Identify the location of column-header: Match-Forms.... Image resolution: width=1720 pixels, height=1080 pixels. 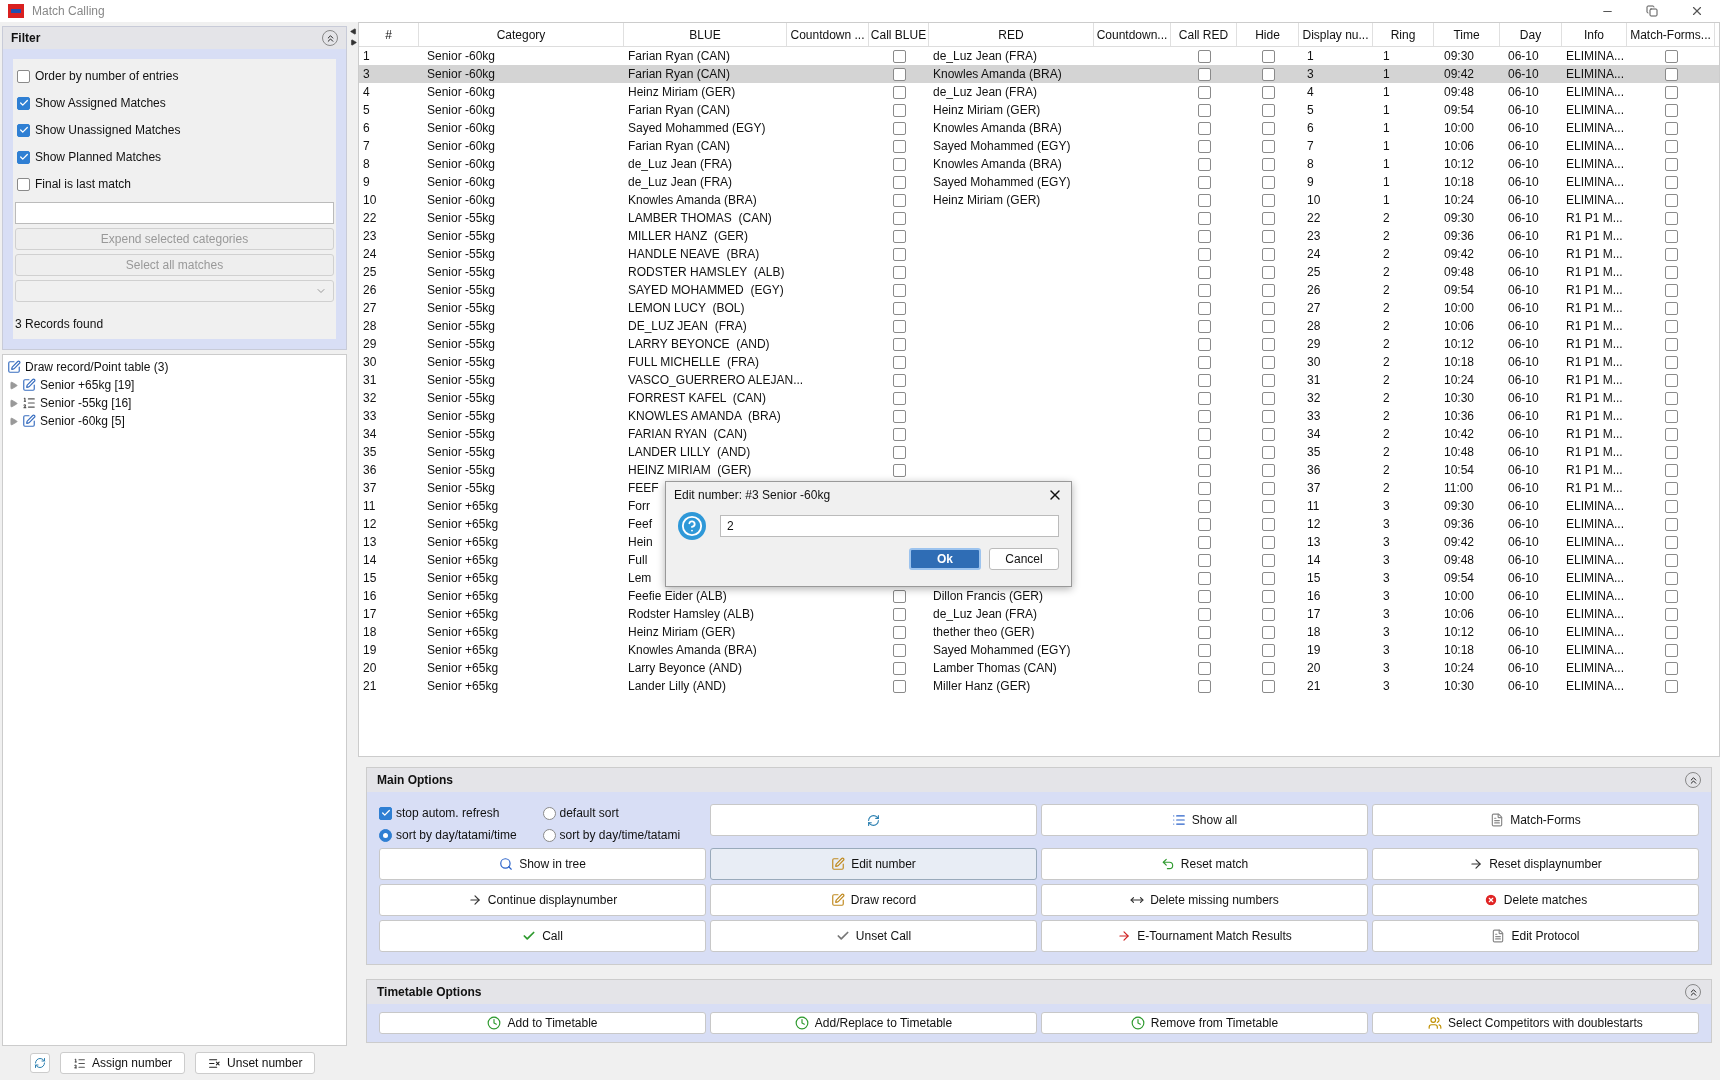
(1670, 34).